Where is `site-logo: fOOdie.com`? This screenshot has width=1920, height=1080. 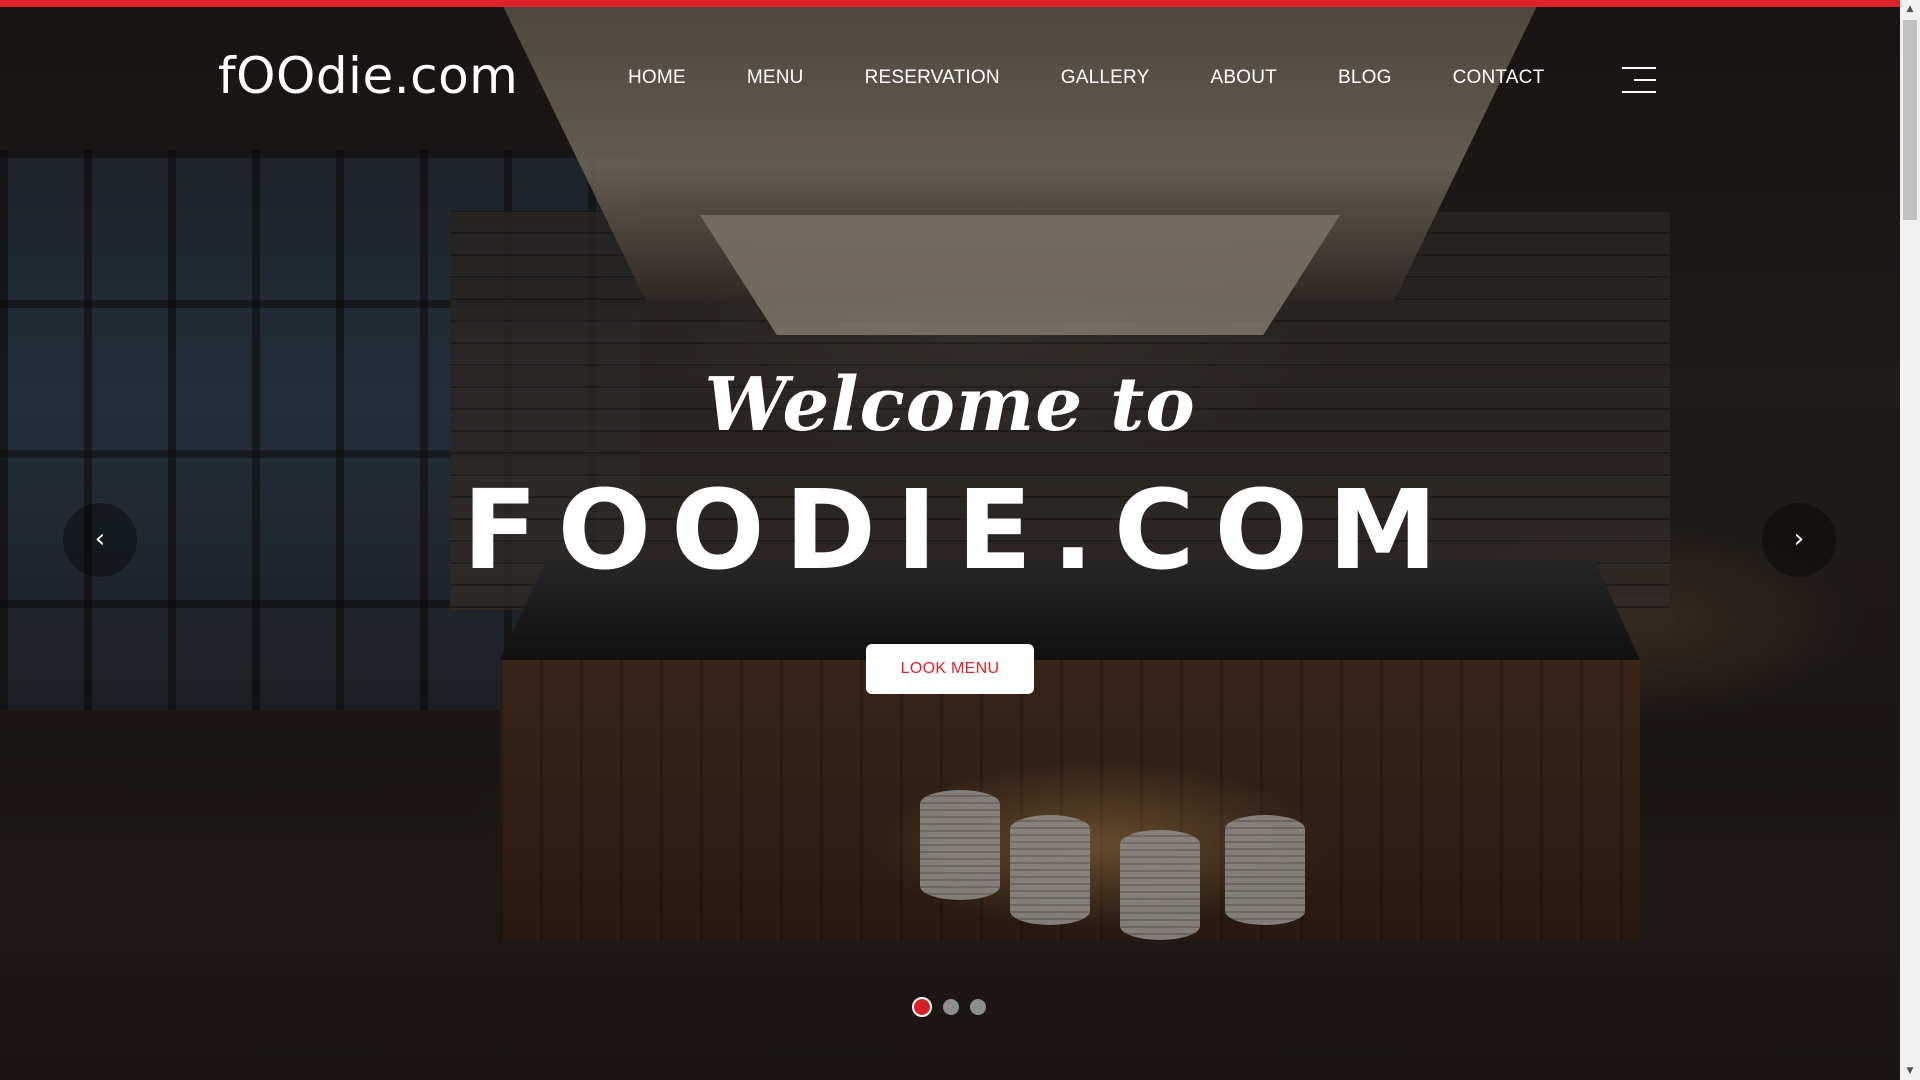 site-logo: fOOdie.com is located at coordinates (368, 76).